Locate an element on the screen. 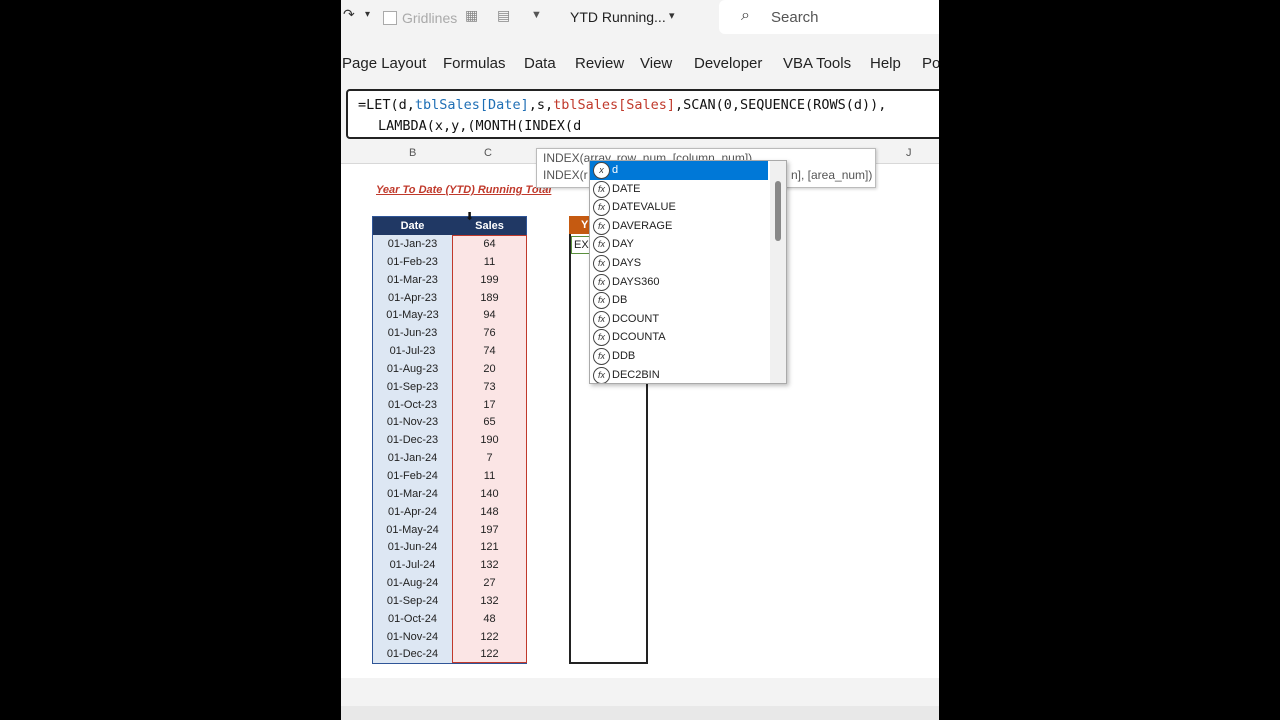 The height and width of the screenshot is (720, 1280). table-row: 01-Nov-24 122 is located at coordinates (449, 636).